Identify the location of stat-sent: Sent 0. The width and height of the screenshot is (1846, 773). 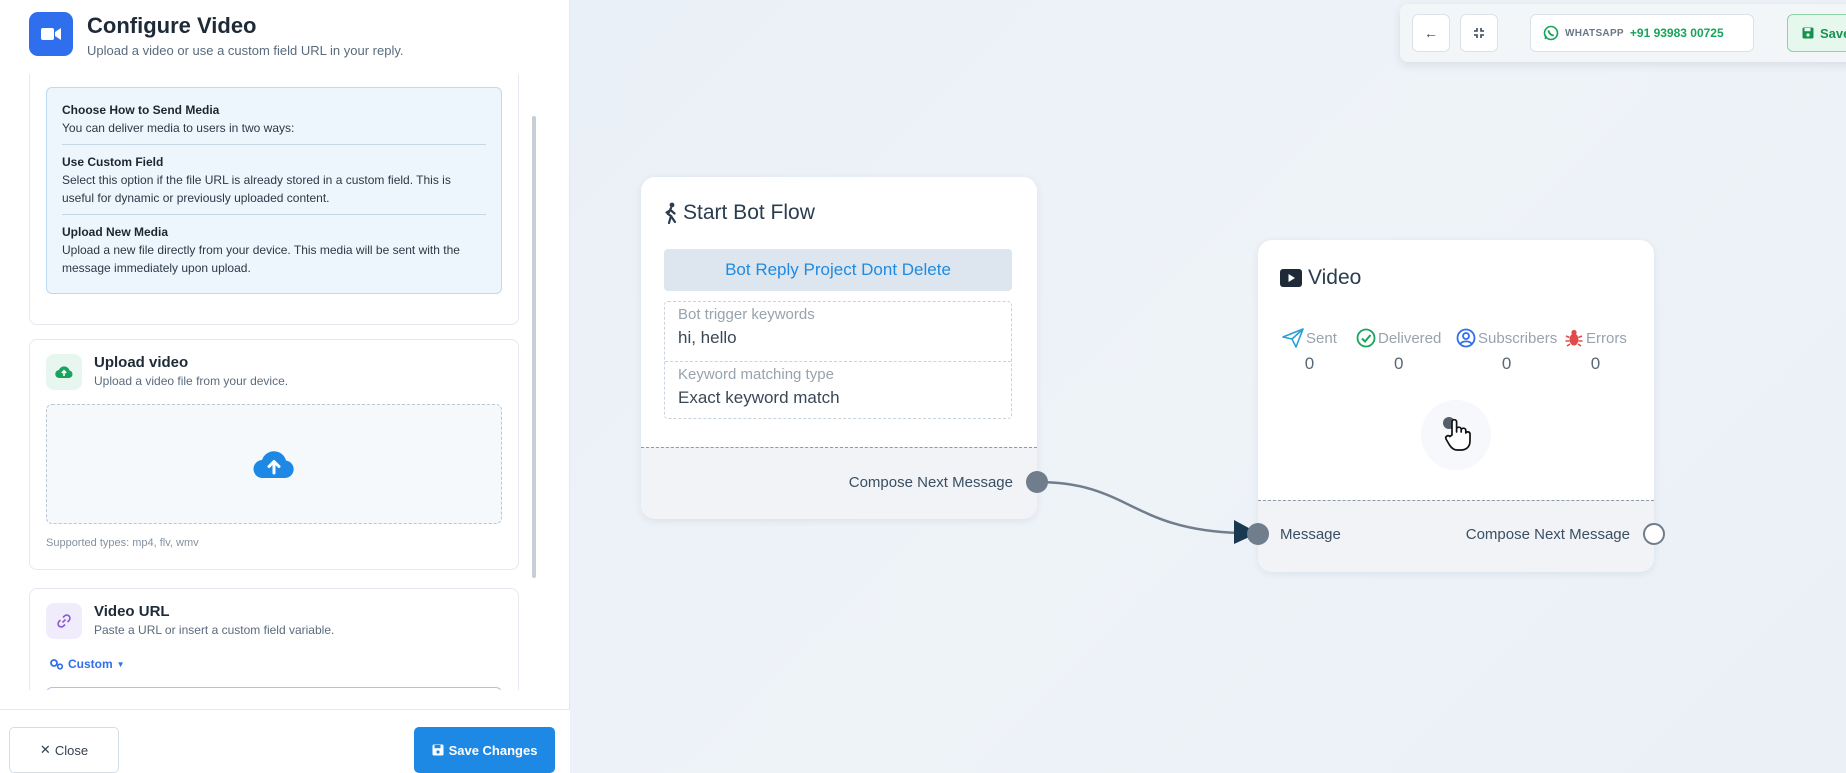
(1309, 351).